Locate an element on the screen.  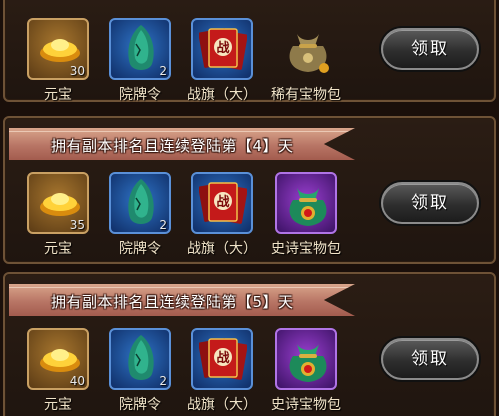
reward-item-bag: 稀有宝物包 is located at coordinates (306, 64).